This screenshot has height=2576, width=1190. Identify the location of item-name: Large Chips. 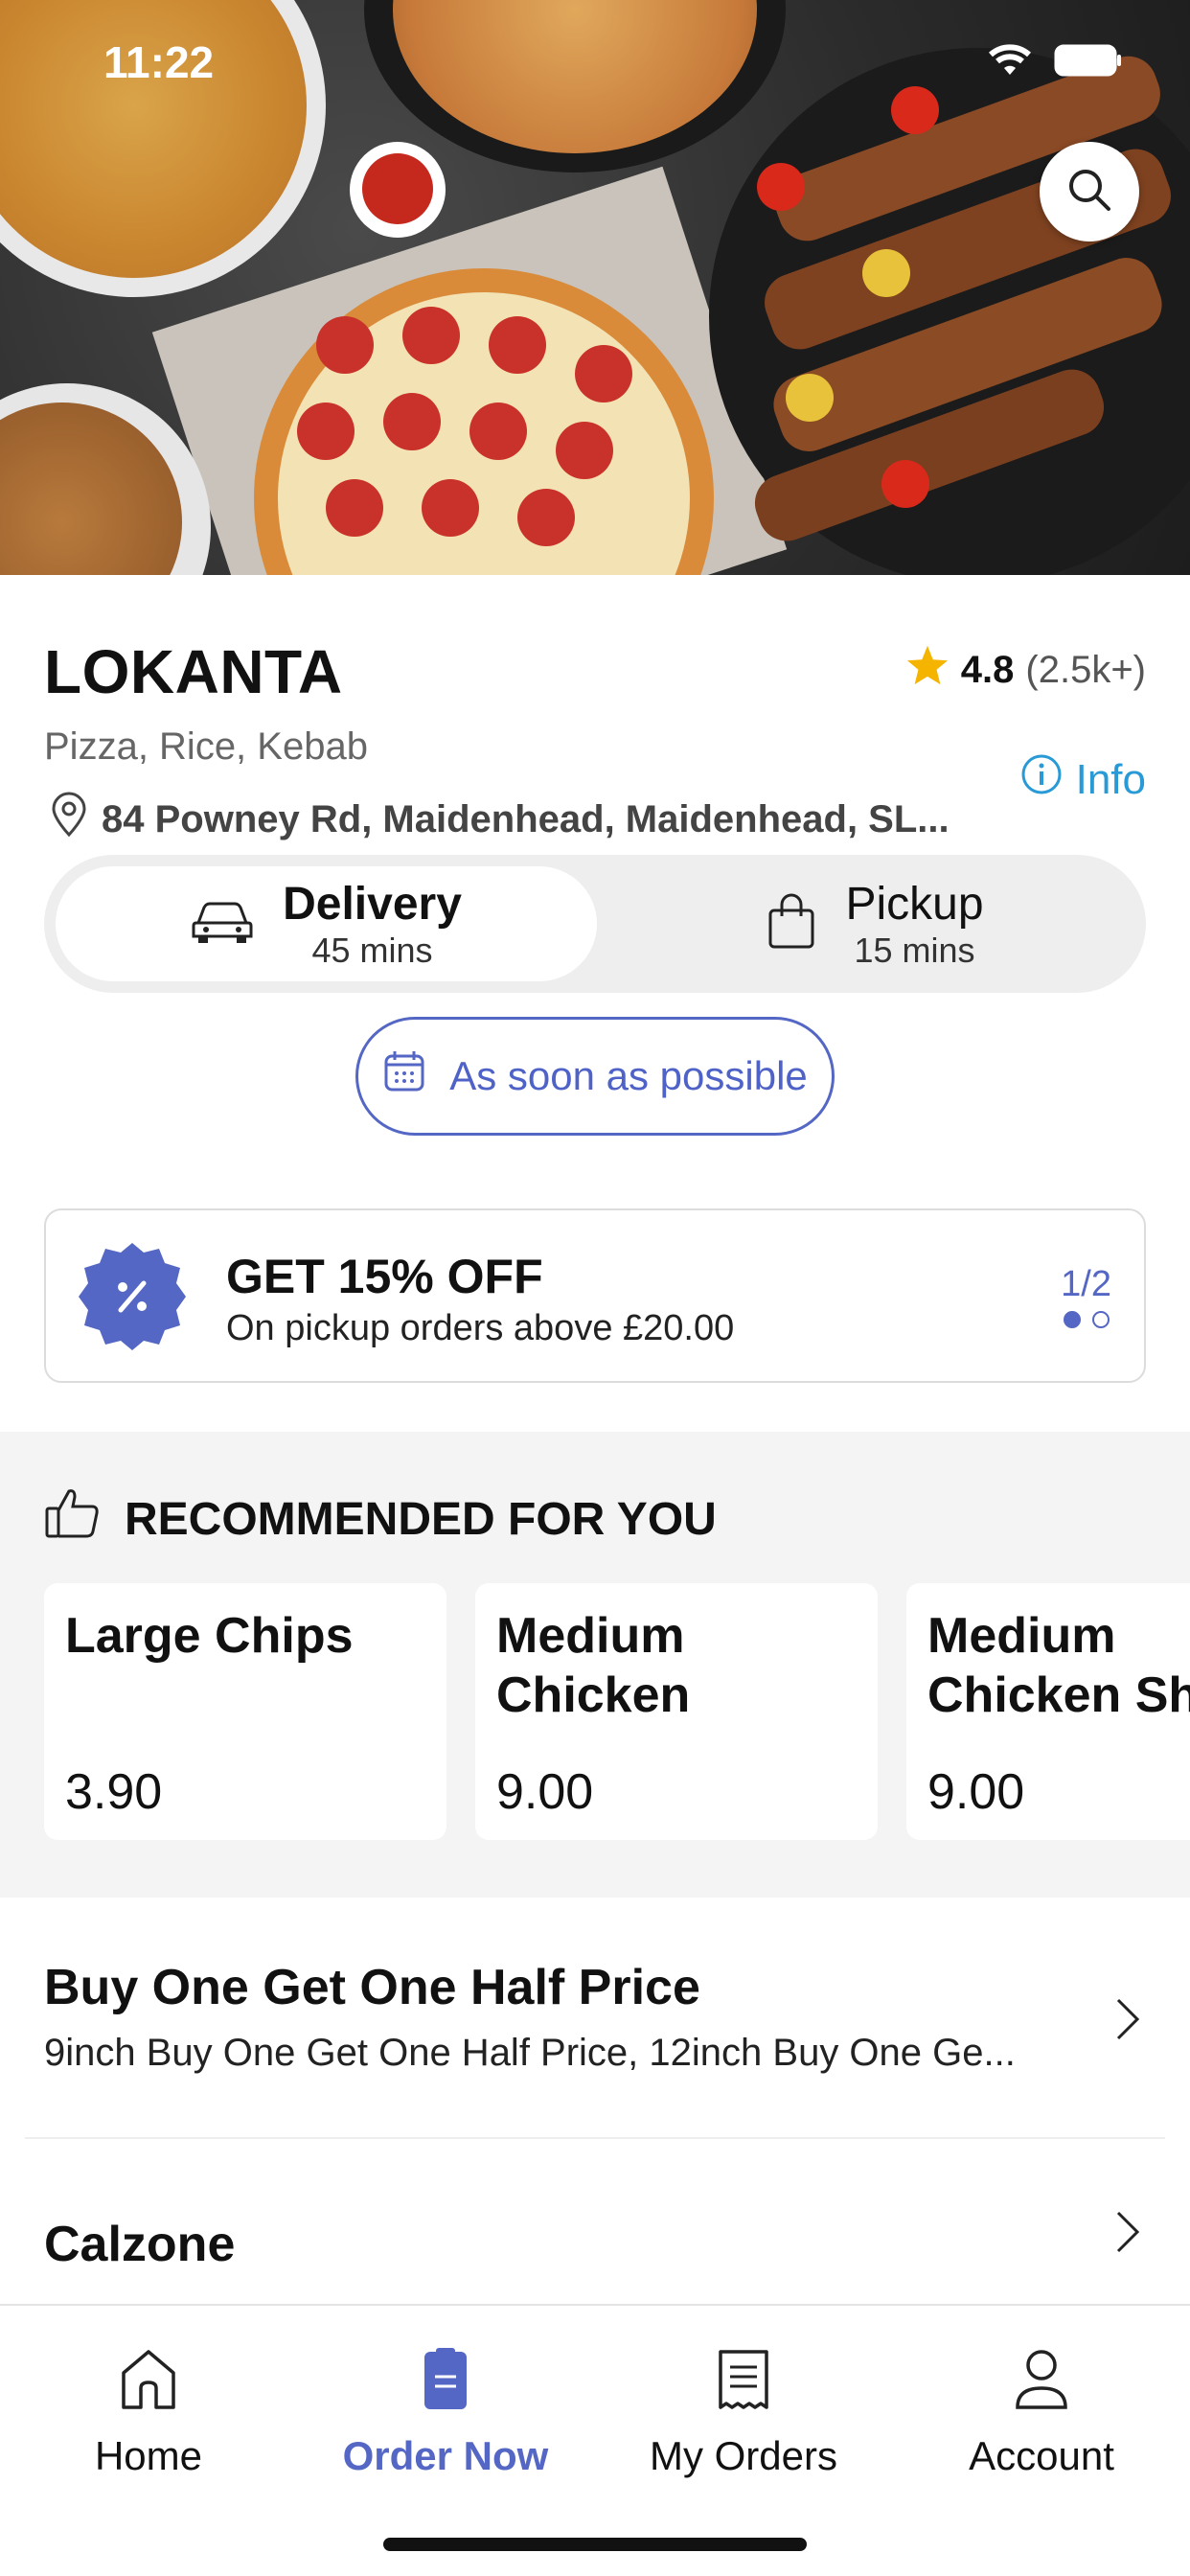
(210, 1636).